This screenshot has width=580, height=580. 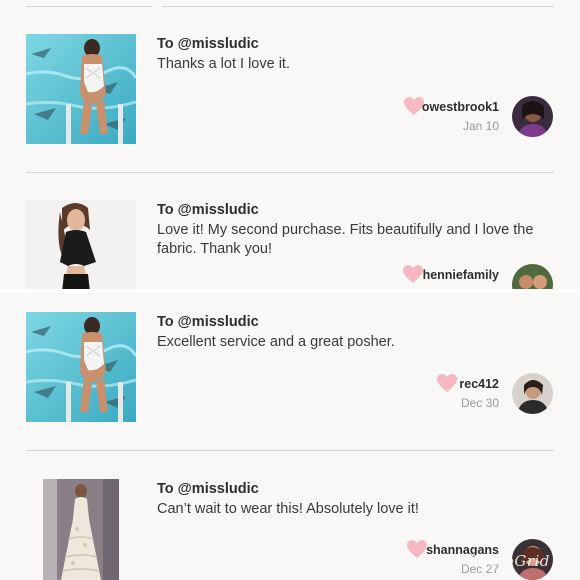 I want to click on review-message: Excellent service and a great posher., so click(x=276, y=342).